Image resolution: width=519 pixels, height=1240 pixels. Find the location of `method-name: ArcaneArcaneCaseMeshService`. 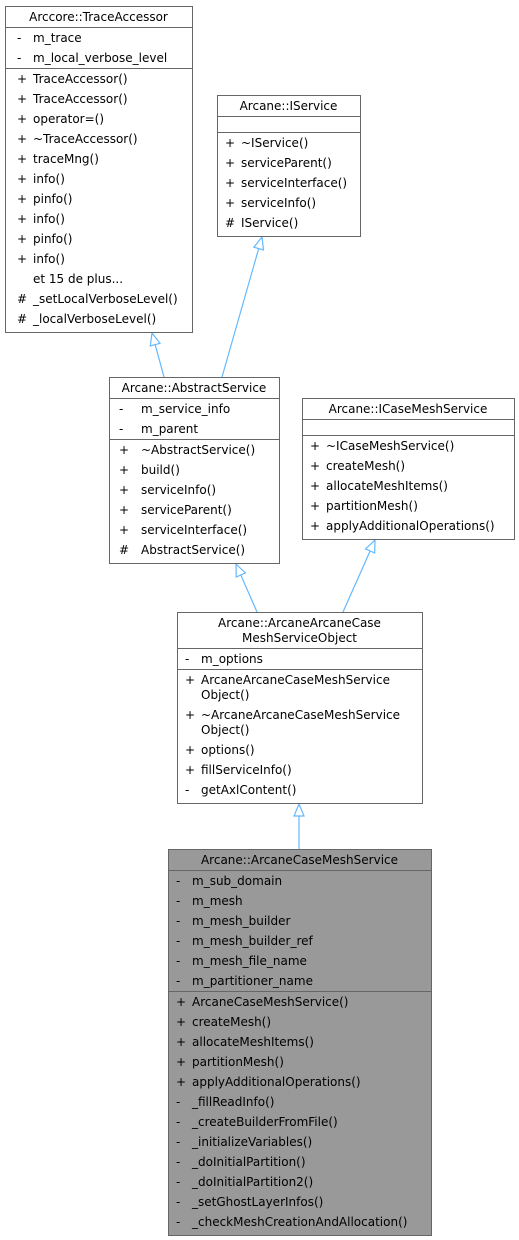

method-name: ArcaneArcaneCaseMeshService is located at coordinates (295, 680).